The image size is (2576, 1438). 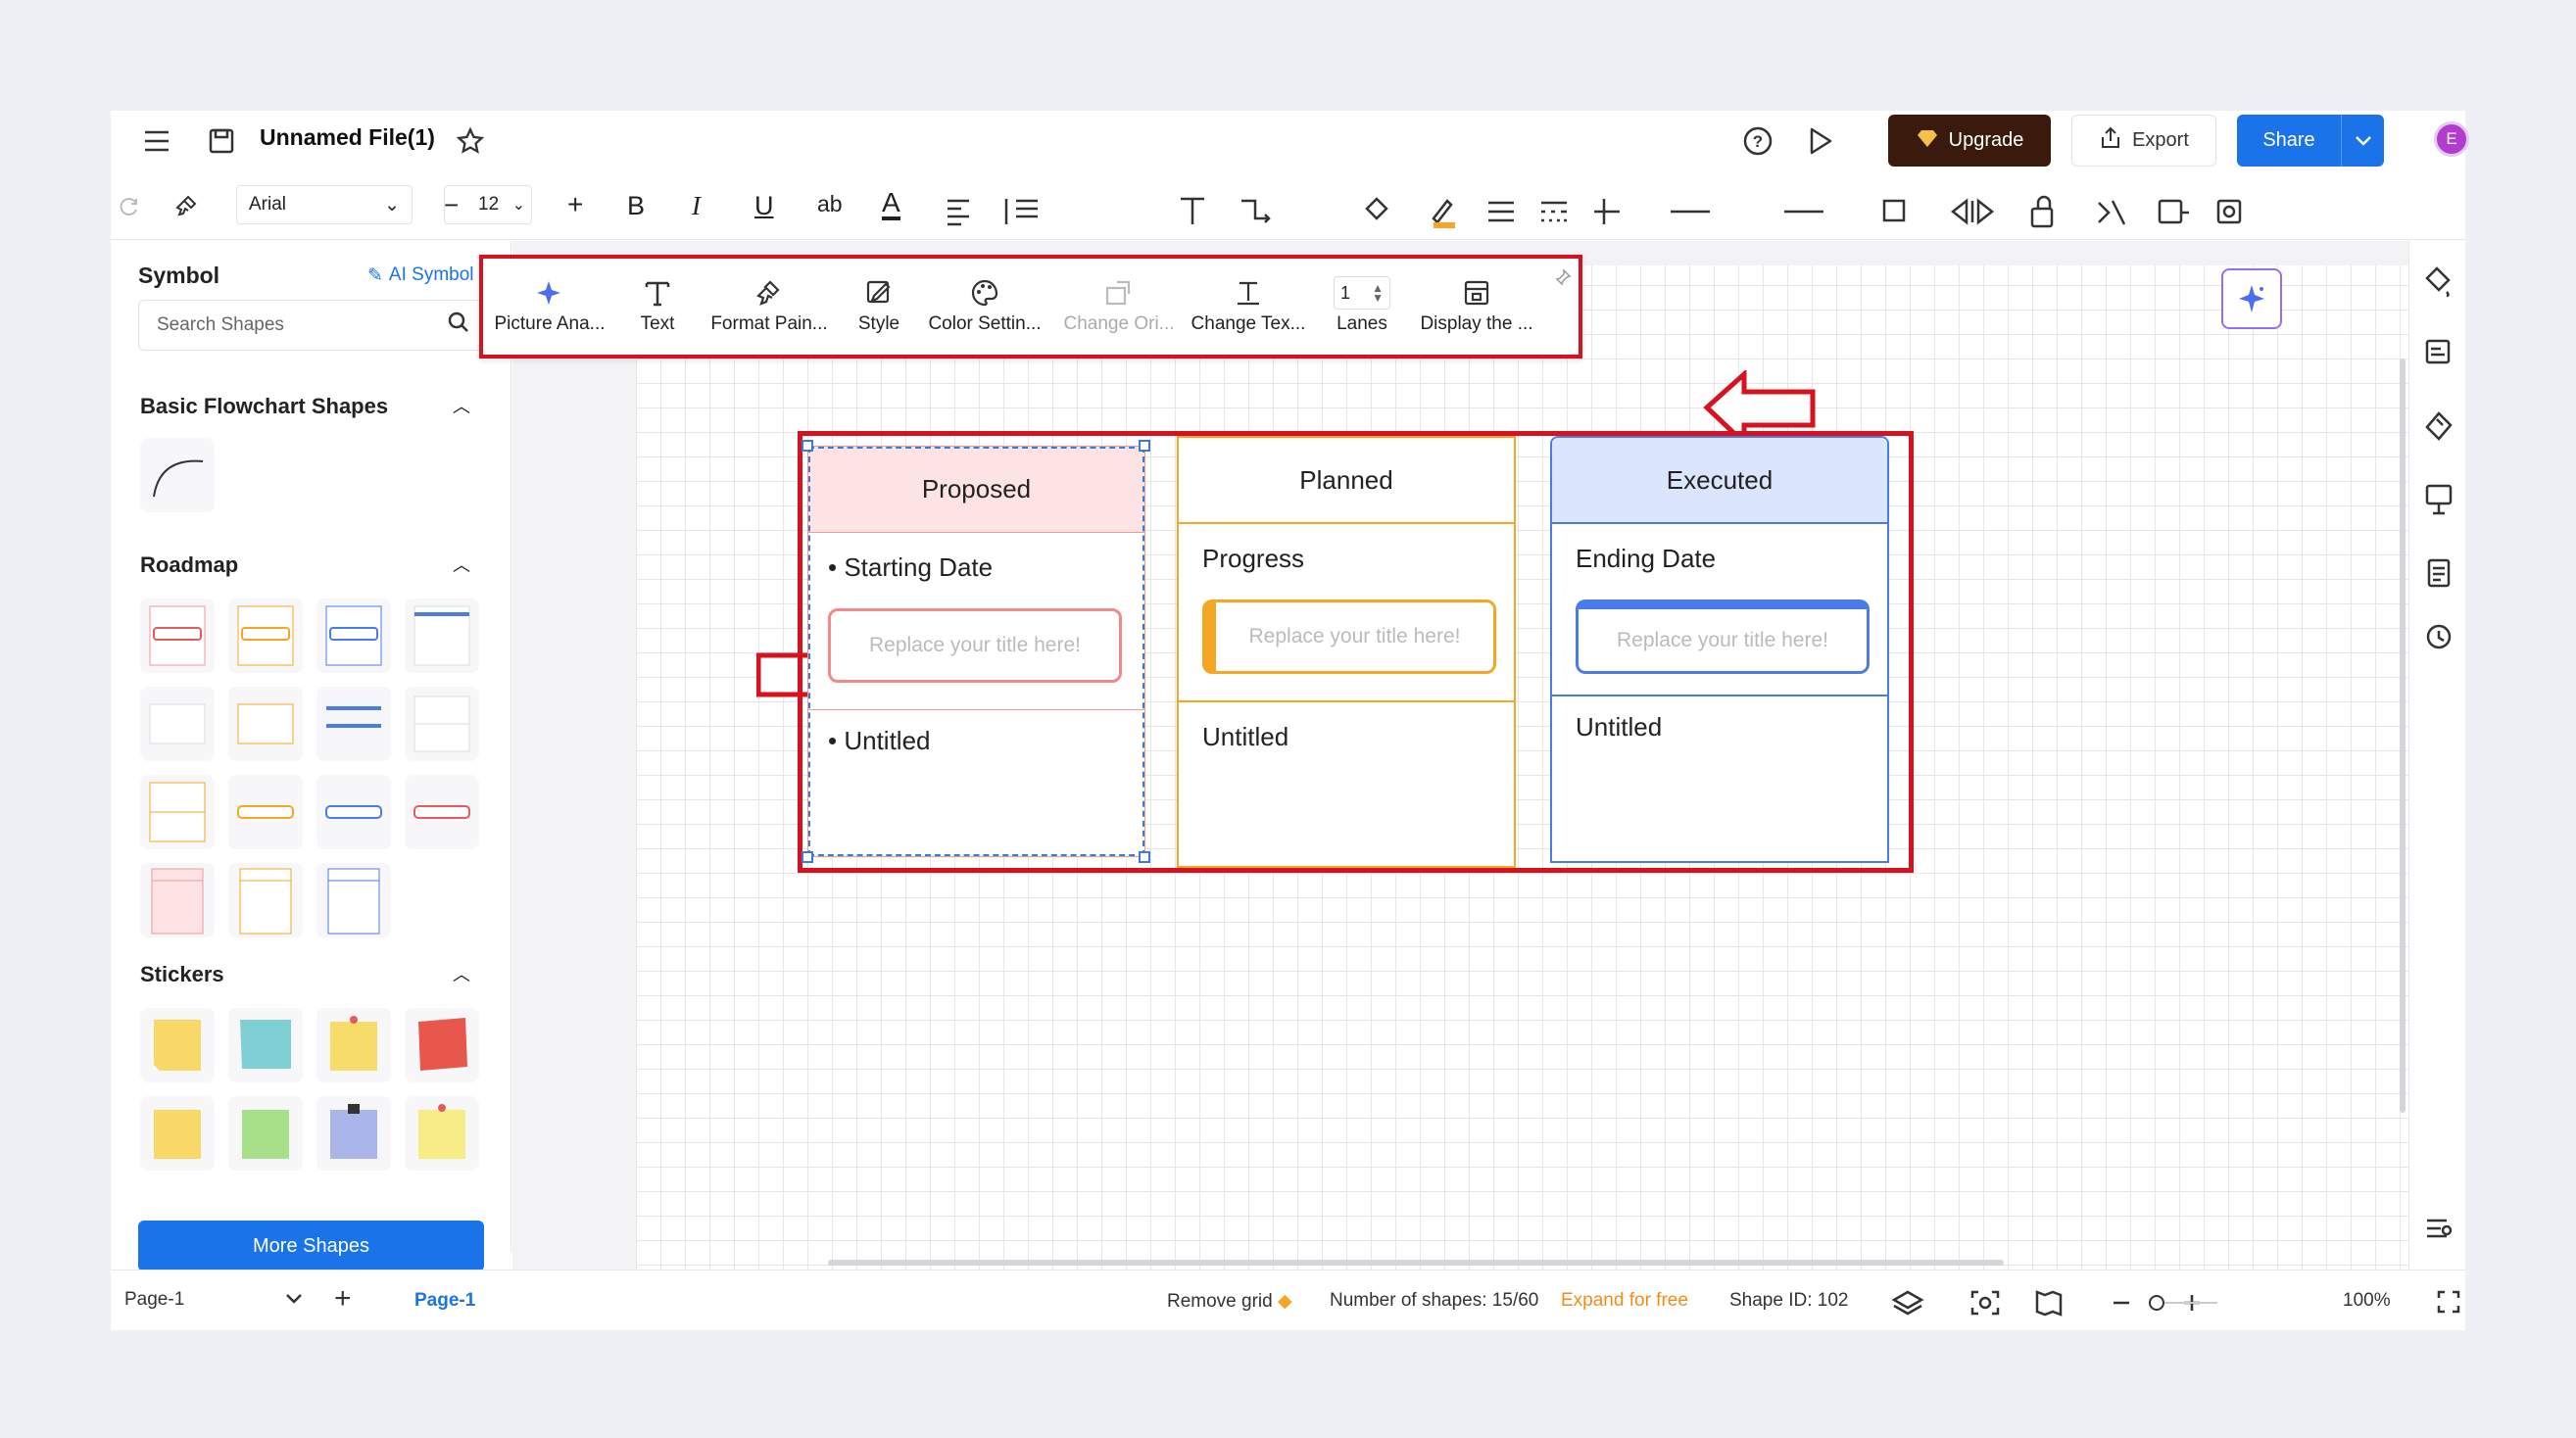 What do you see at coordinates (2251, 298) in the screenshot?
I see `ai-assistant-button` at bounding box center [2251, 298].